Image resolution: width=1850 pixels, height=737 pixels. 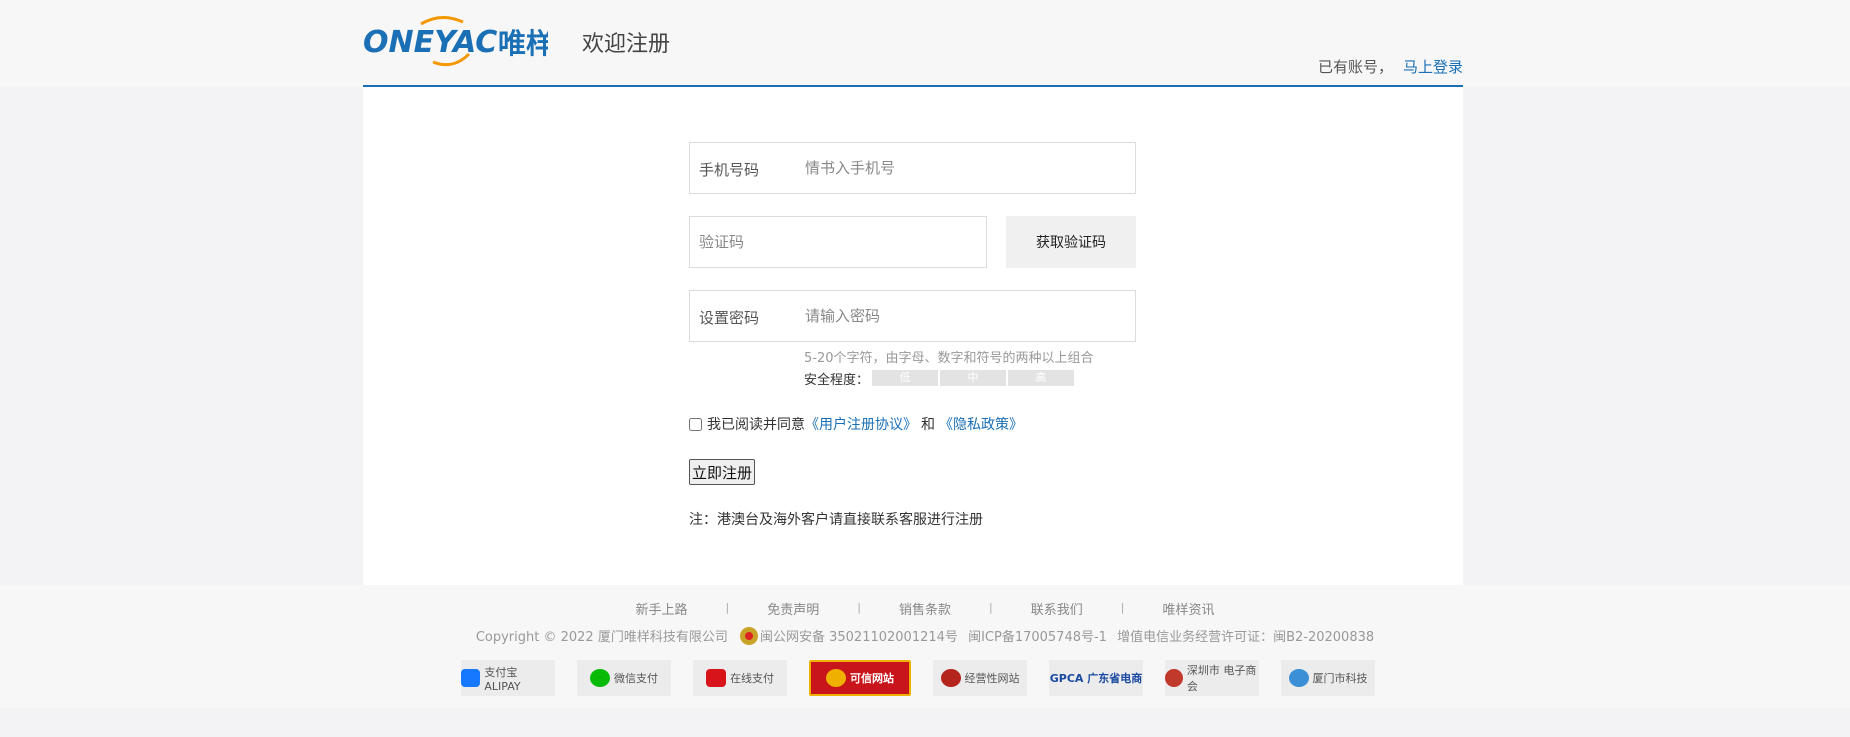 What do you see at coordinates (965, 316) in the screenshot?
I see `password-input` at bounding box center [965, 316].